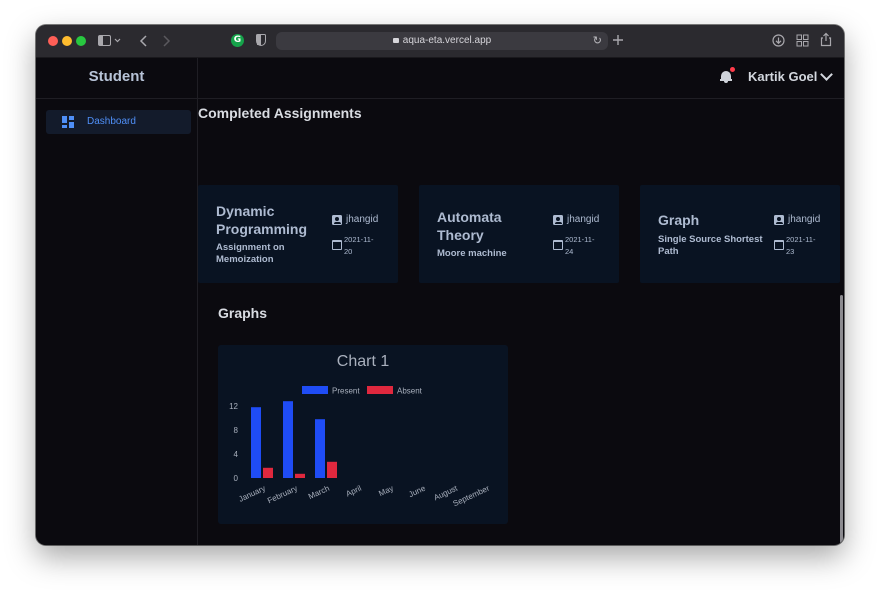 This screenshot has height=593, width=880. Describe the element at coordinates (841, 419) in the screenshot. I see `scrollbar` at that location.